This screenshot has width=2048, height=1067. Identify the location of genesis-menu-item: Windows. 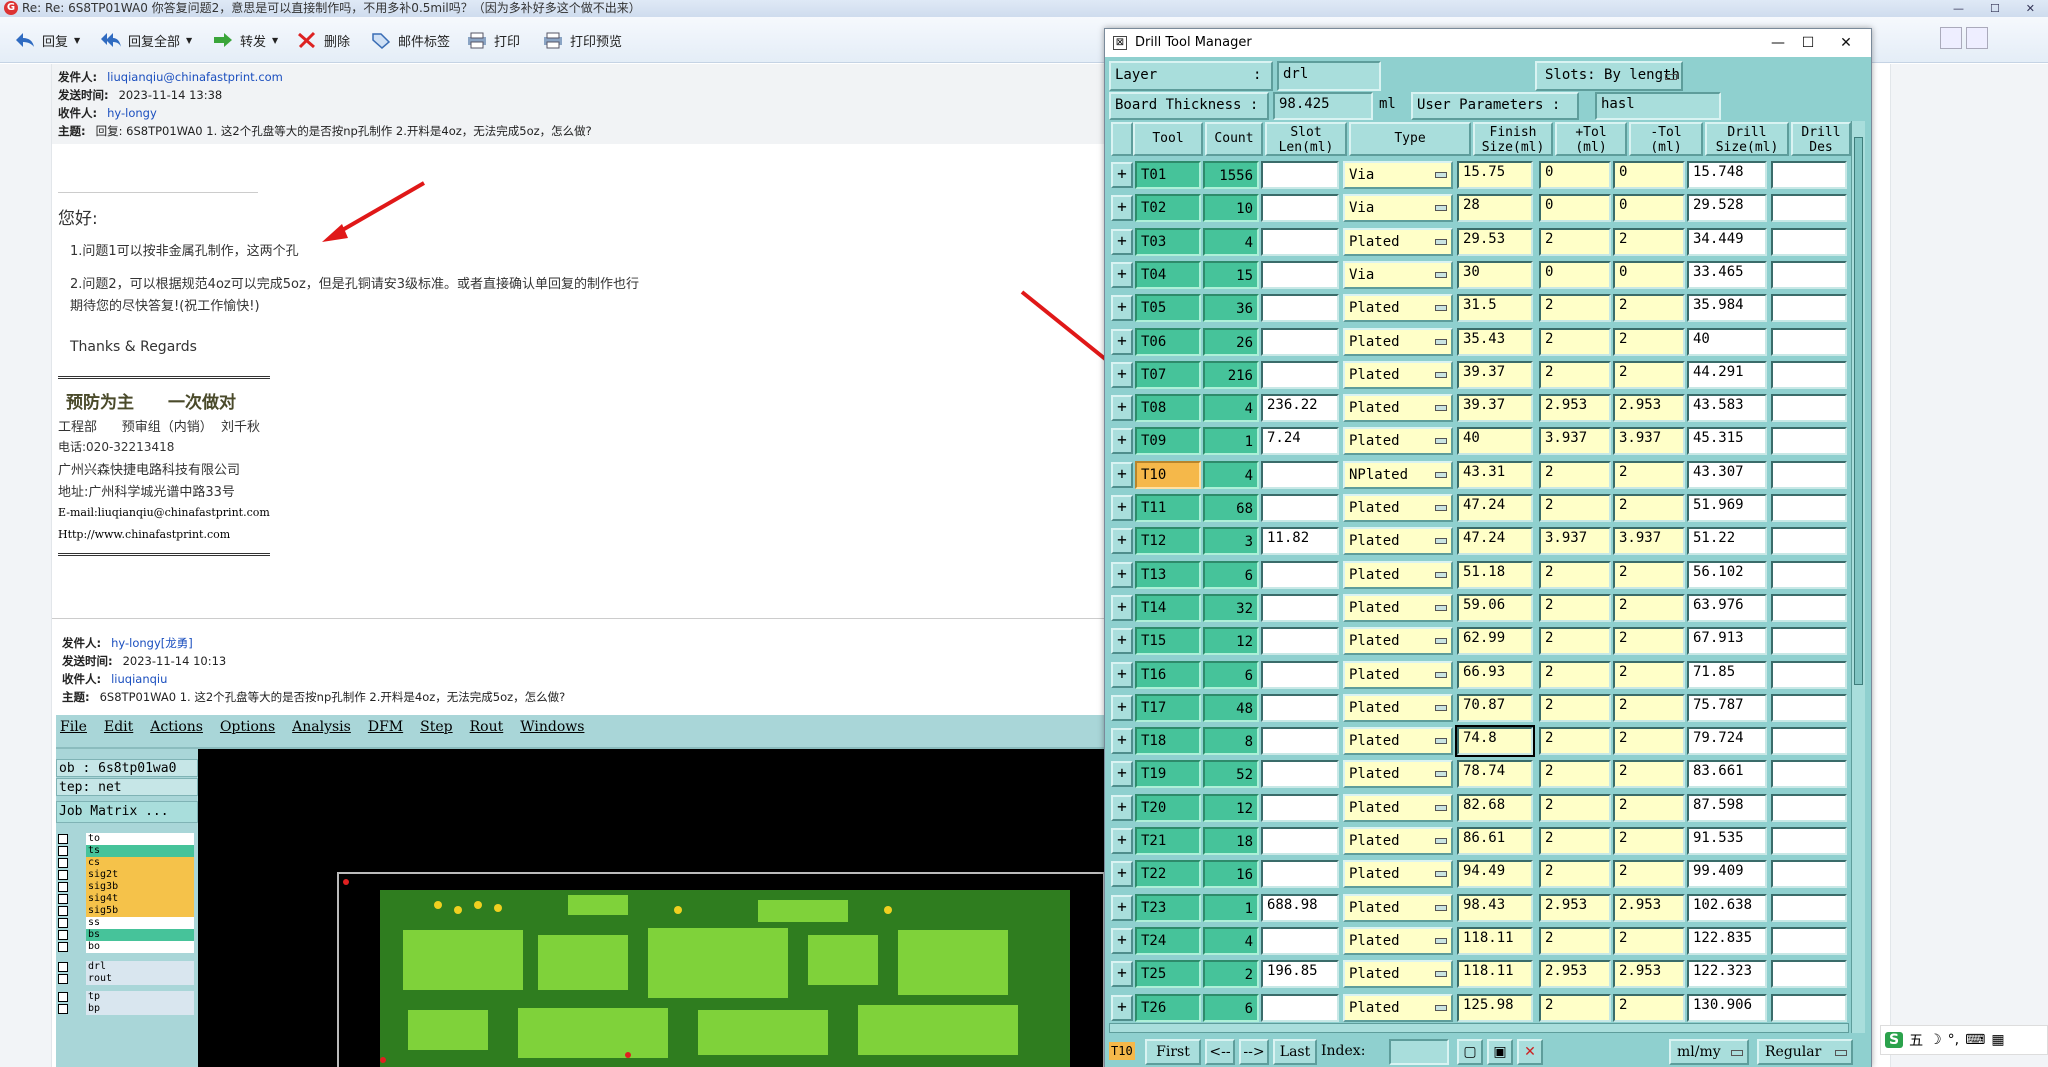
(552, 731).